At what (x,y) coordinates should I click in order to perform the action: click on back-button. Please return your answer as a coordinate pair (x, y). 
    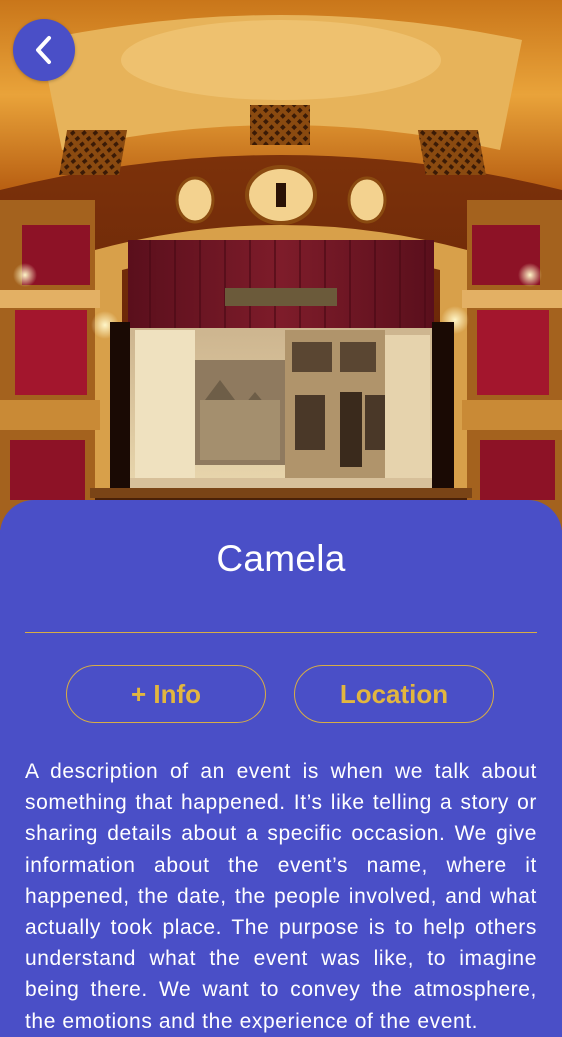
    Looking at the image, I should click on (44, 50).